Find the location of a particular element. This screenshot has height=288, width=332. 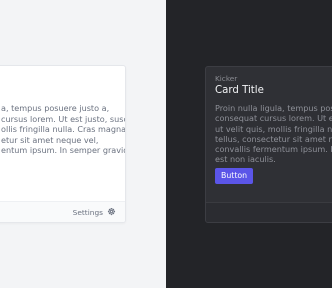

dark-card-body-line: ut velit quis, mollis fringilla nulla is located at coordinates (273, 128).